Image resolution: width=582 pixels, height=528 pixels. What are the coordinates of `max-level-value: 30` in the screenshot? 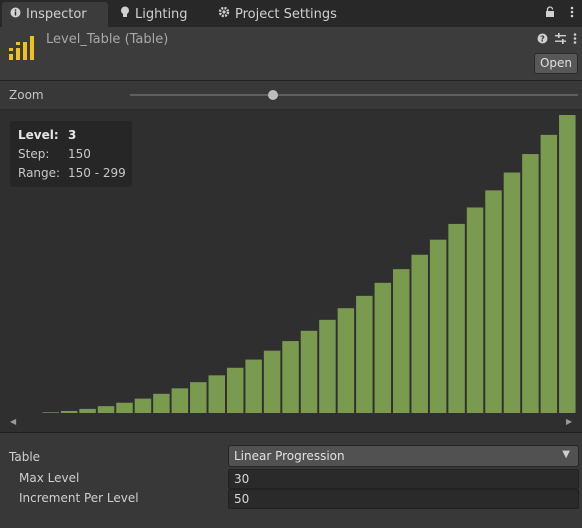 It's located at (242, 479).